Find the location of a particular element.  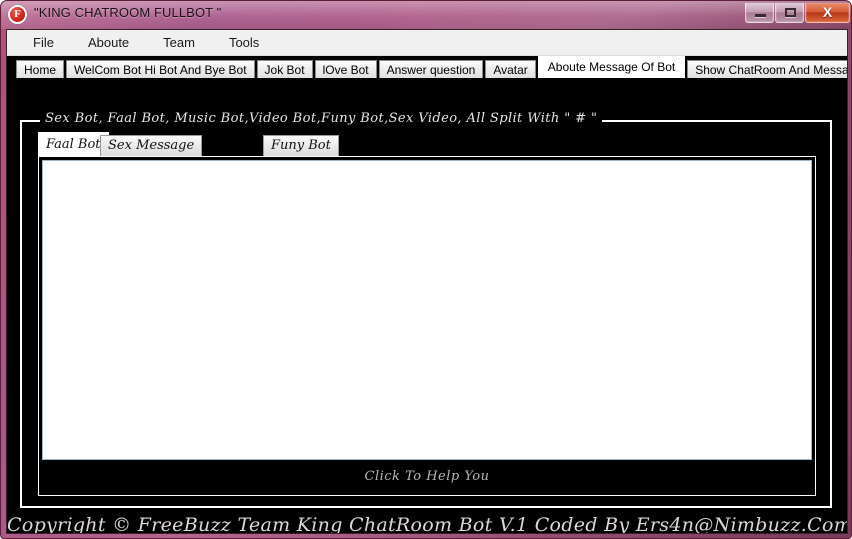

tab-welcom-bot: WelCom Bot Hi Bot And Bye Bot is located at coordinates (160, 69).